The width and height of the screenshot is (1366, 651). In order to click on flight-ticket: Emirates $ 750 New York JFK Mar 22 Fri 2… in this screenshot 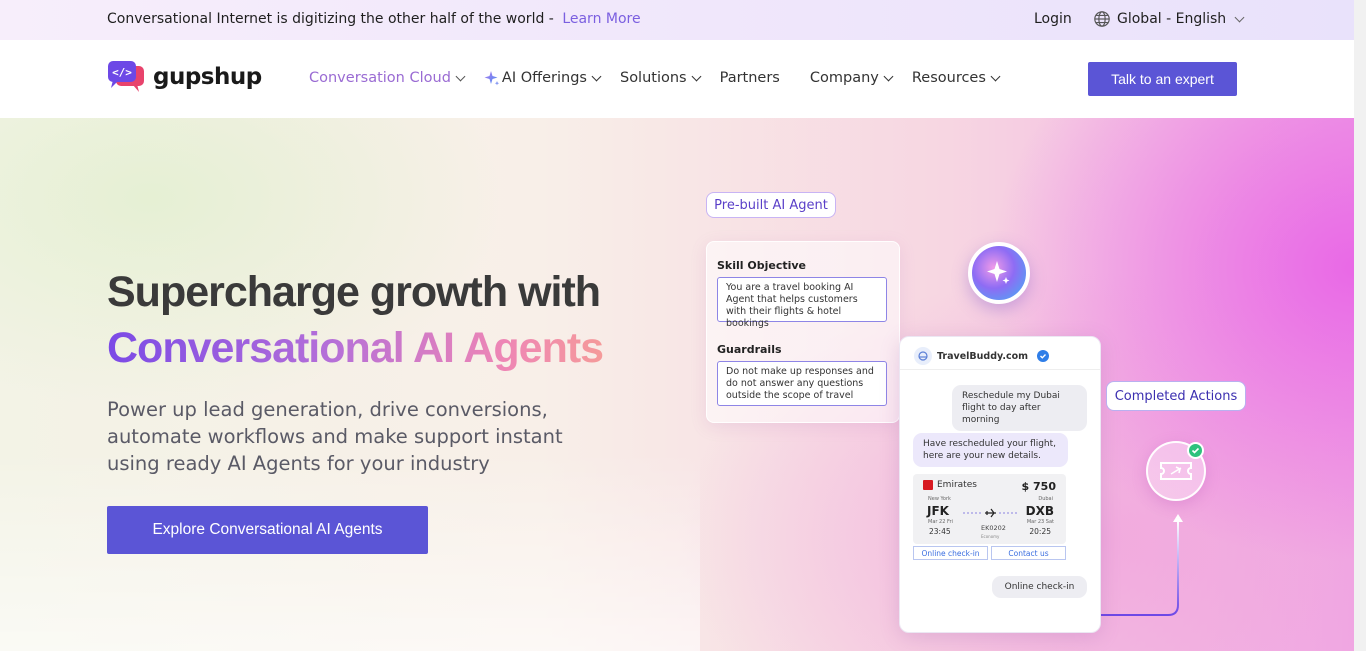, I will do `click(989, 509)`.